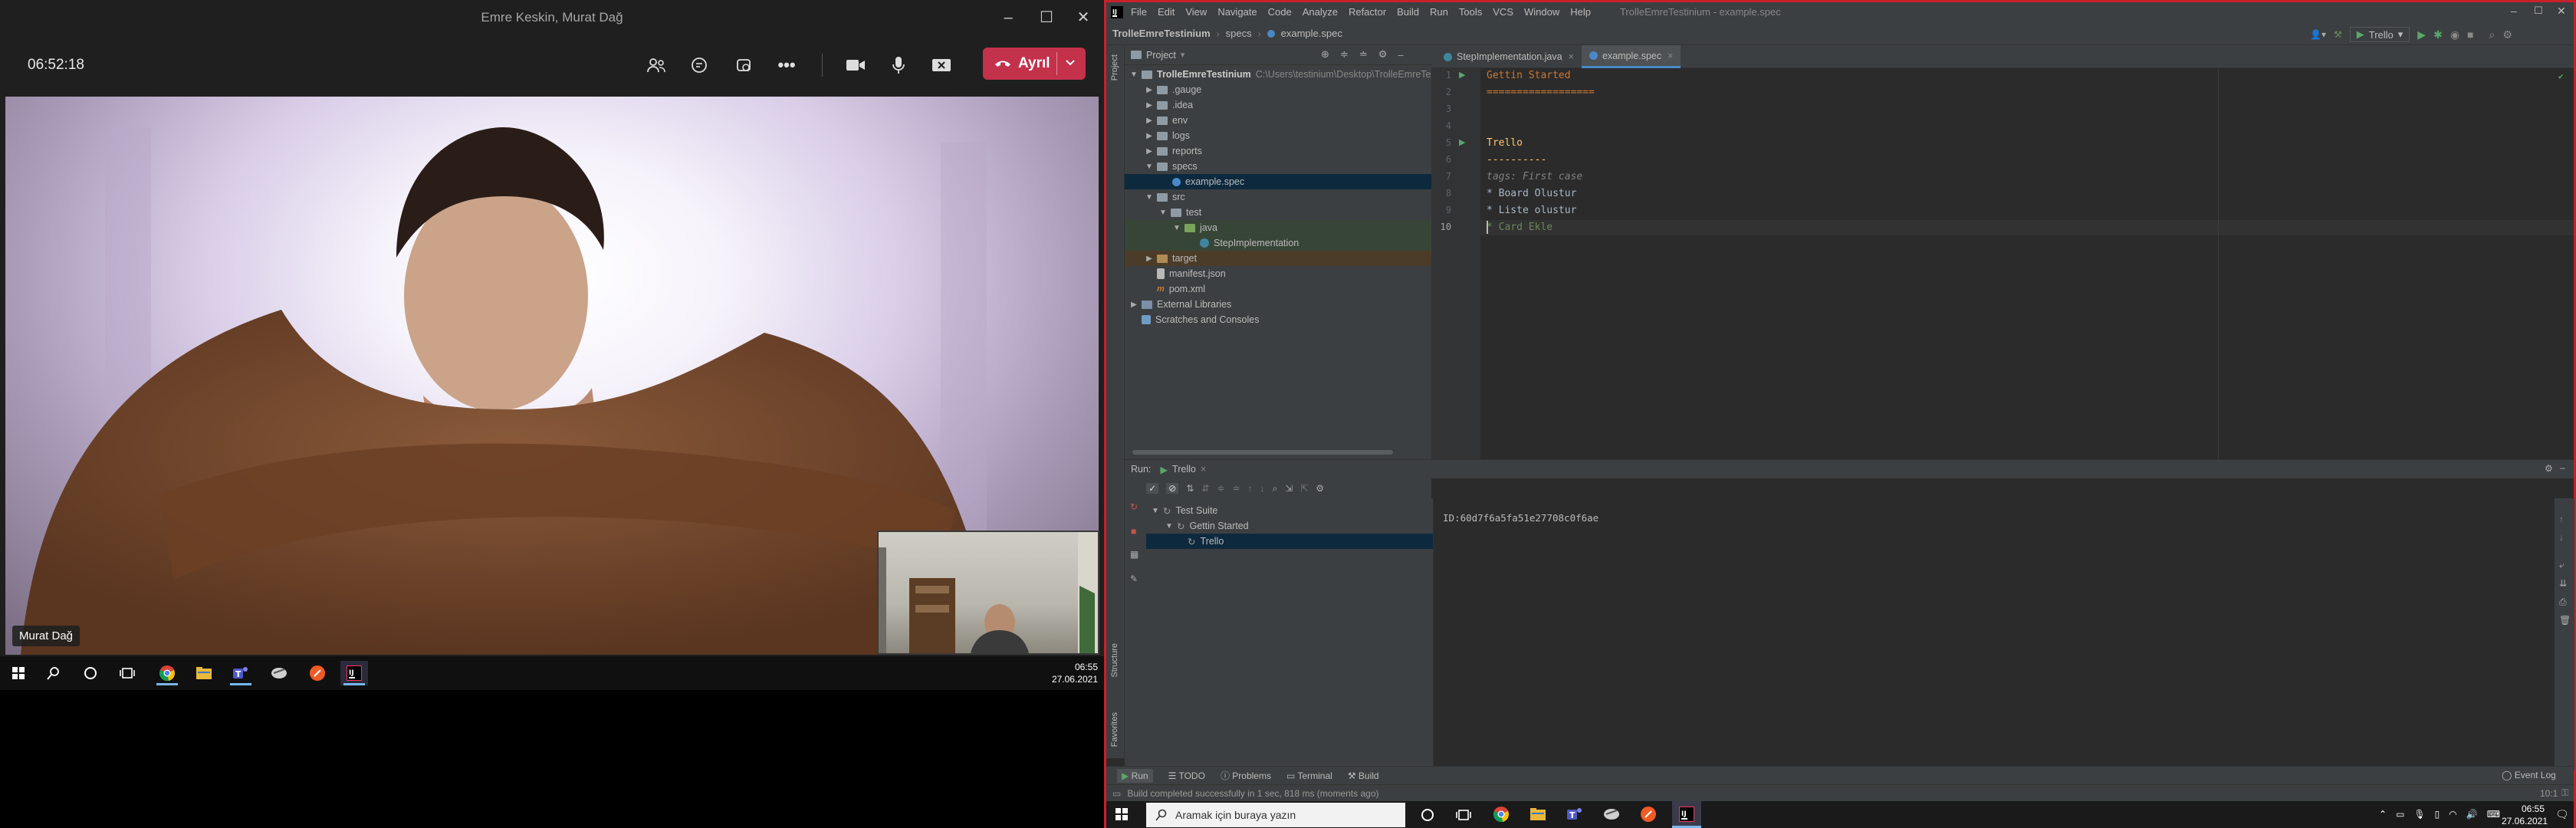 The image size is (2576, 828). What do you see at coordinates (2549, 793) in the screenshot?
I see `cursor-position: 10:1` at bounding box center [2549, 793].